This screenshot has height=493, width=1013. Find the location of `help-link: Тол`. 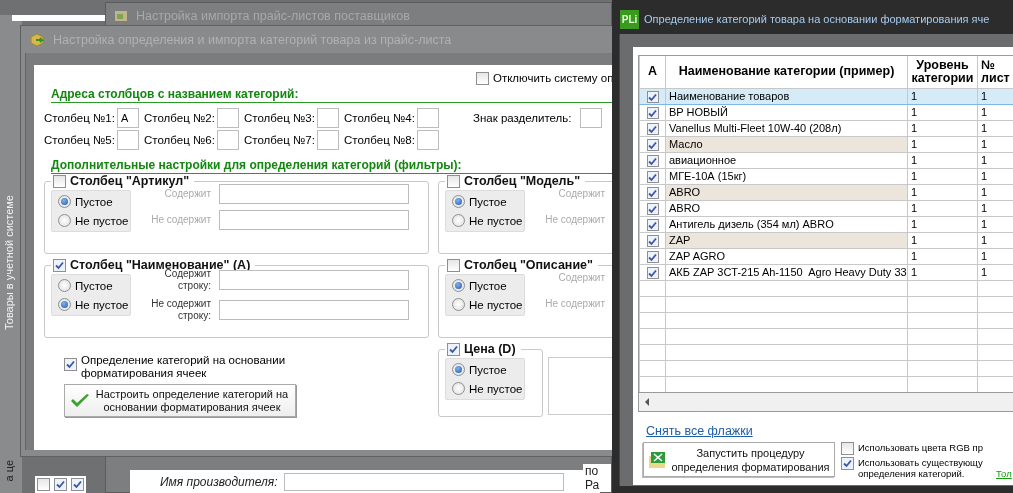

help-link: Тол is located at coordinates (1004, 473).